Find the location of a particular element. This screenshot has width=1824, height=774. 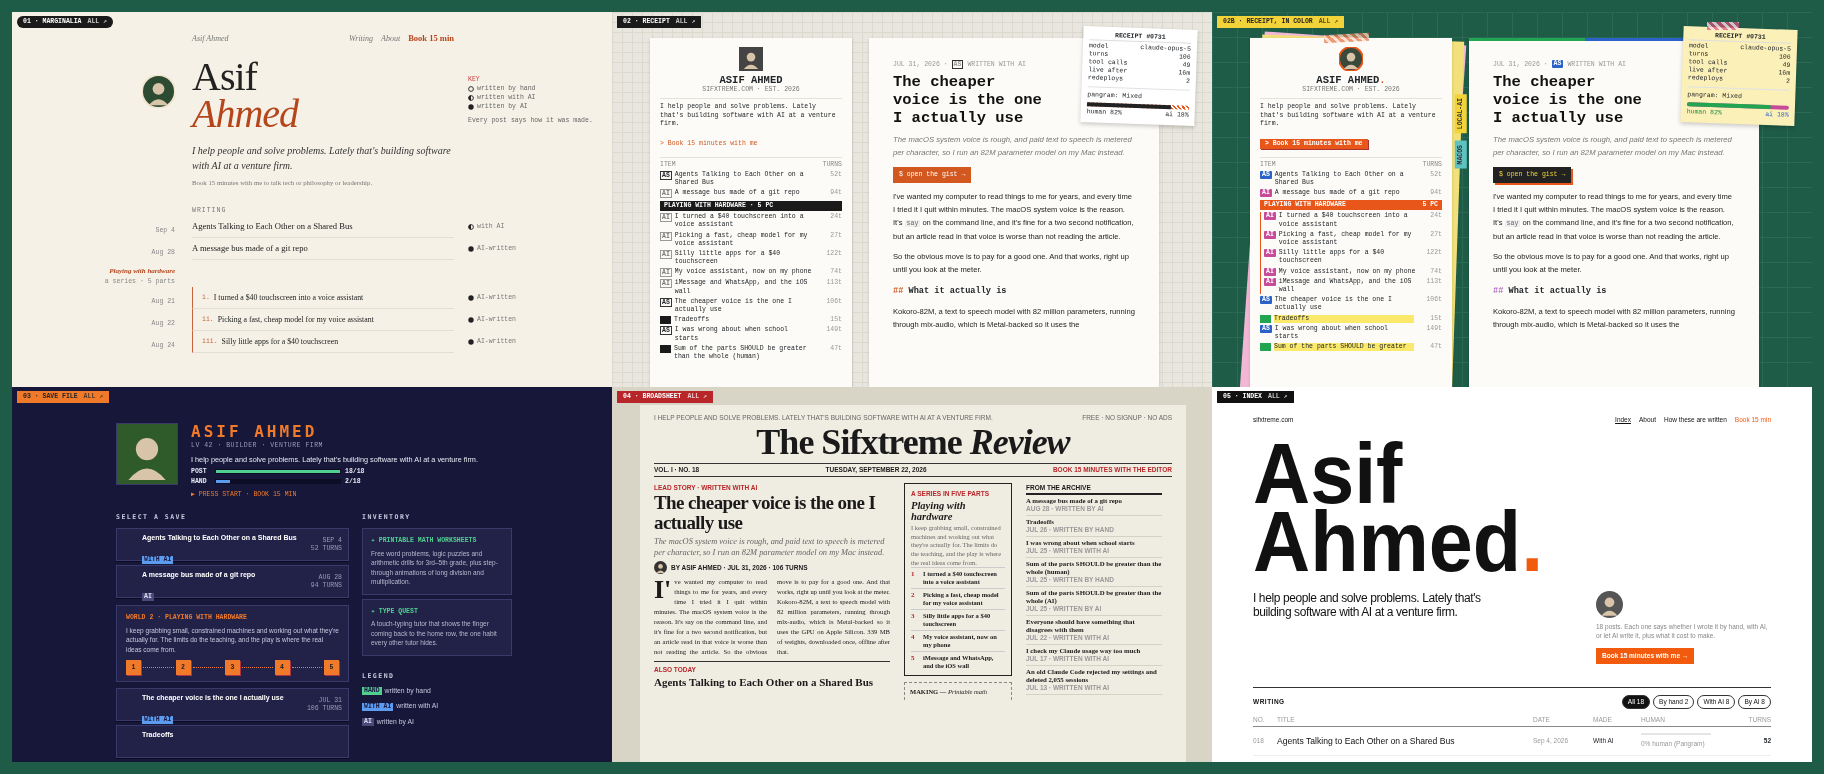

headline: Agents Talking to Each Other on a Shared Bus is located at coordinates (772, 682).